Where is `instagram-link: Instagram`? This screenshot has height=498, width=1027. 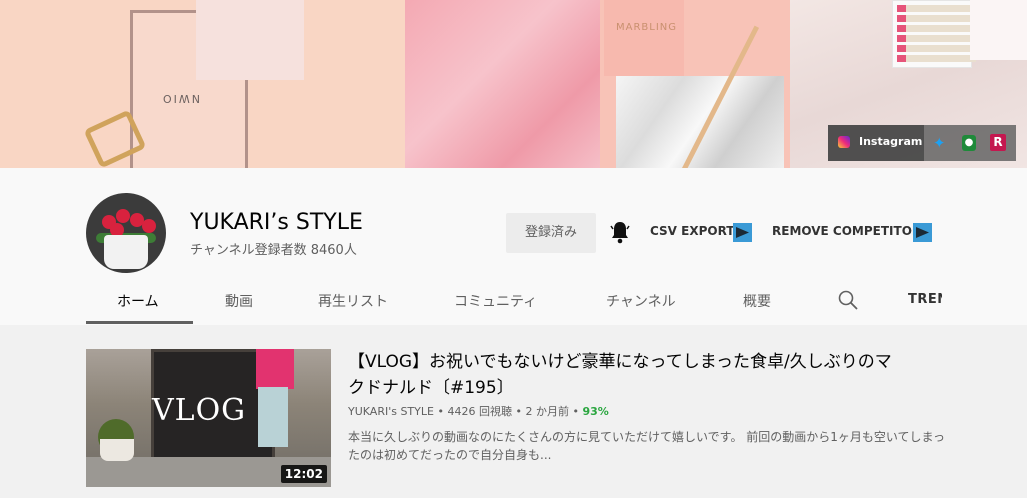
instagram-link: Instagram is located at coordinates (876, 143).